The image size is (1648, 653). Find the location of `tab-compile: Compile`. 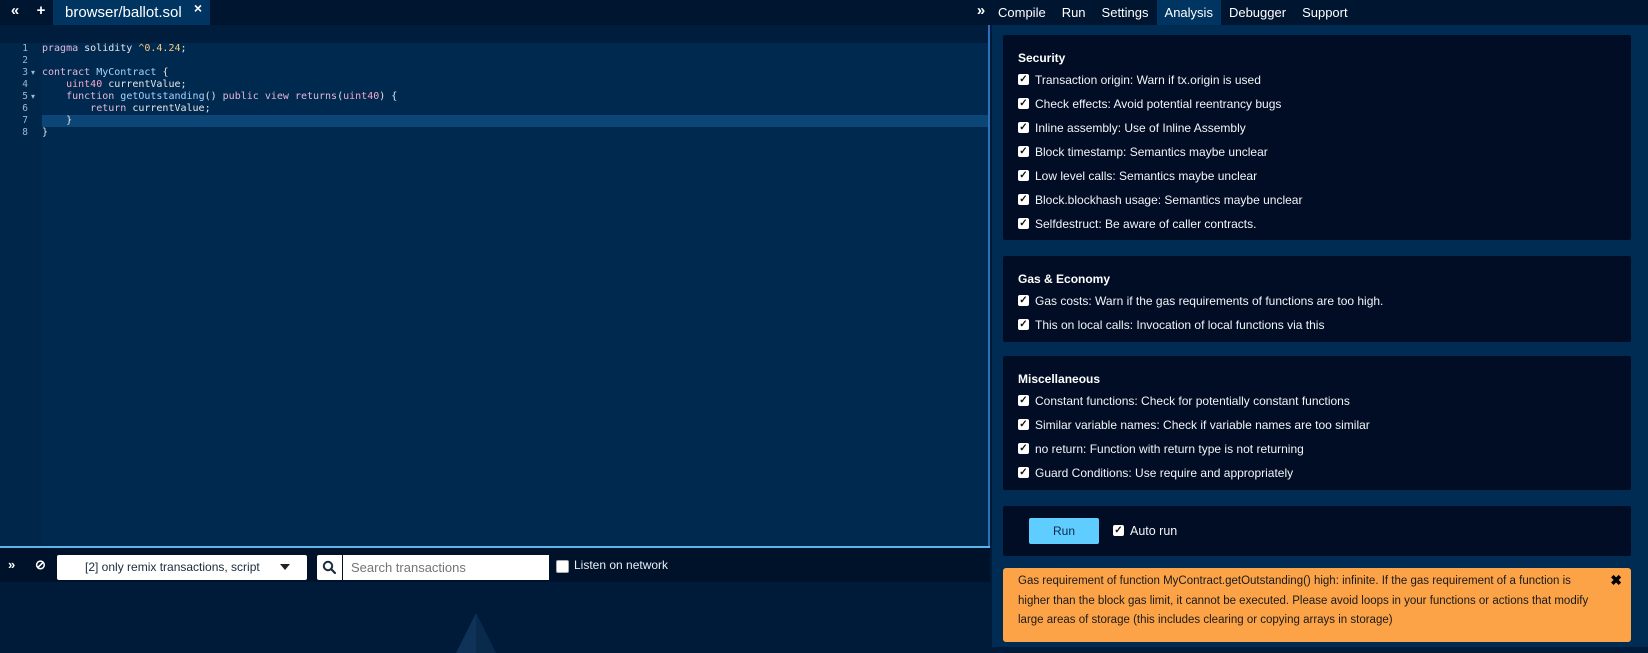

tab-compile: Compile is located at coordinates (1022, 12).